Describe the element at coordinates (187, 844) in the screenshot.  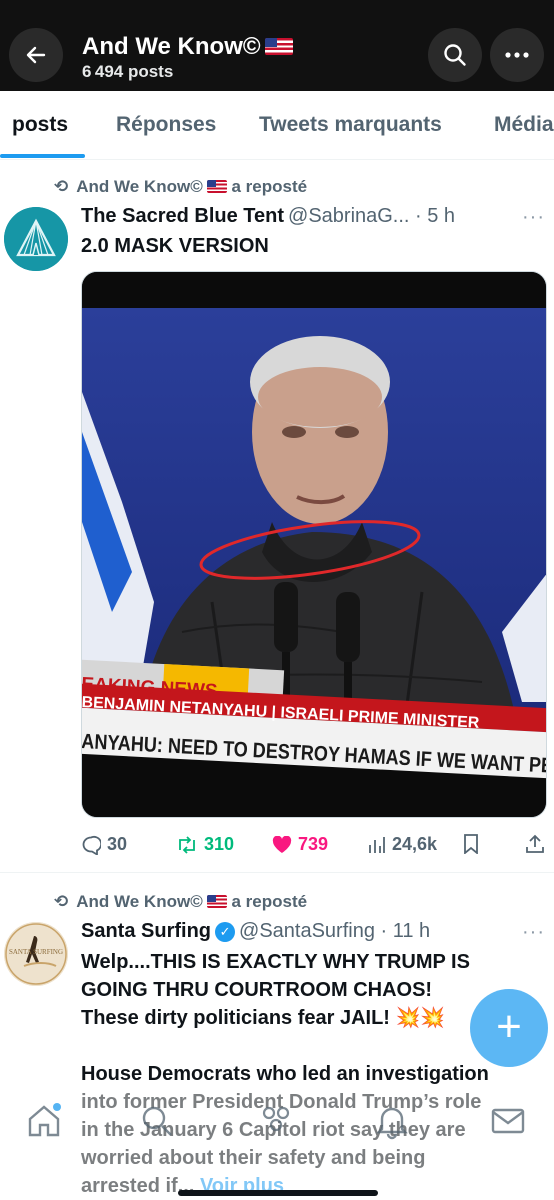
I see `repost-icon` at that location.